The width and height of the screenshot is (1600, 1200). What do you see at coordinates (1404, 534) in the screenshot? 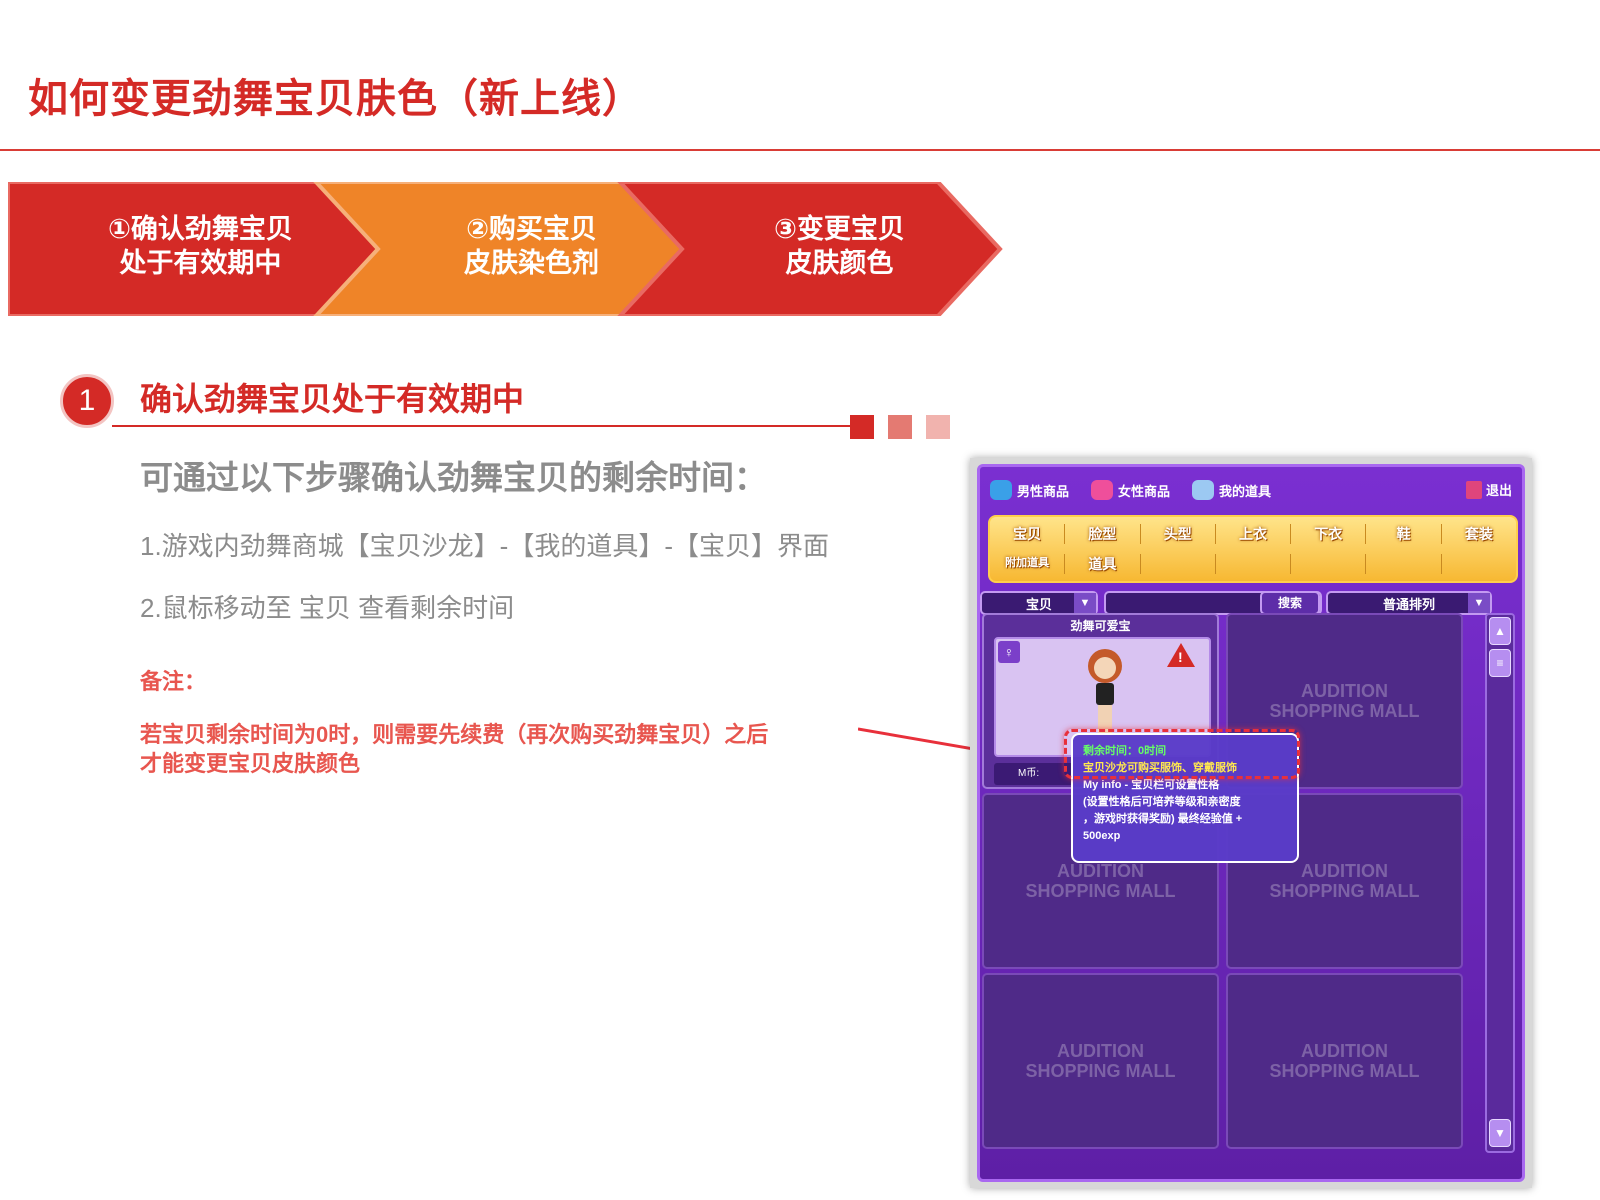
I see `category-shoes: 鞋` at bounding box center [1404, 534].